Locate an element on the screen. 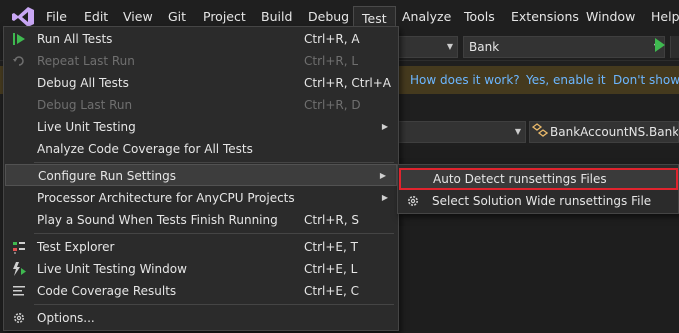 This screenshot has height=333, width=679. submenu-item-select-solution-runsettings: Select Solution Wide runsettings File is located at coordinates (538, 201).